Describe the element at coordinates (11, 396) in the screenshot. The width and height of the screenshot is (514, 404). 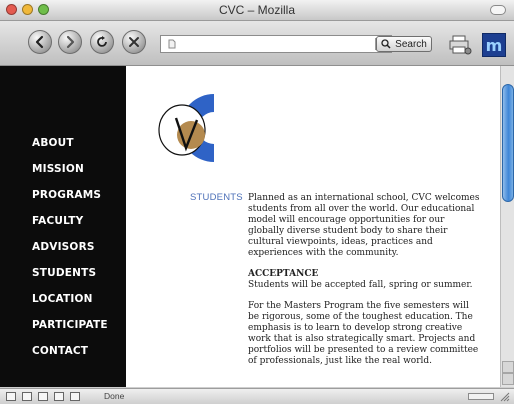
I see `navigator-icon` at that location.